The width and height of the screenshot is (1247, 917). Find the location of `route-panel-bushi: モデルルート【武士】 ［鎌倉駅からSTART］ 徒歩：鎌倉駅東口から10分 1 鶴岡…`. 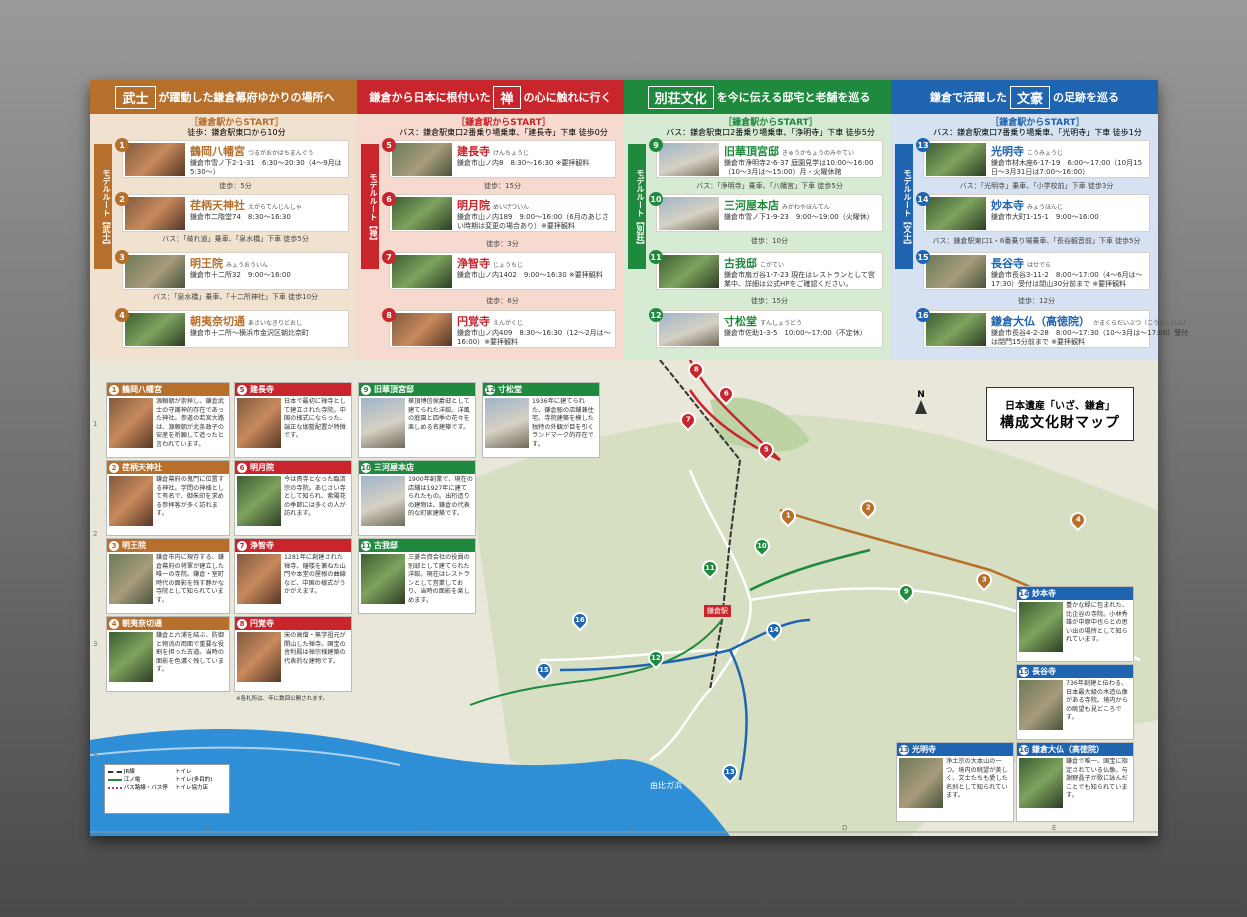

route-panel-bushi: モデルルート【武士】 ［鎌倉駅からSTART］ 徒歩：鎌倉駅東口から10分 1 鶴岡… is located at coordinates (223, 237).